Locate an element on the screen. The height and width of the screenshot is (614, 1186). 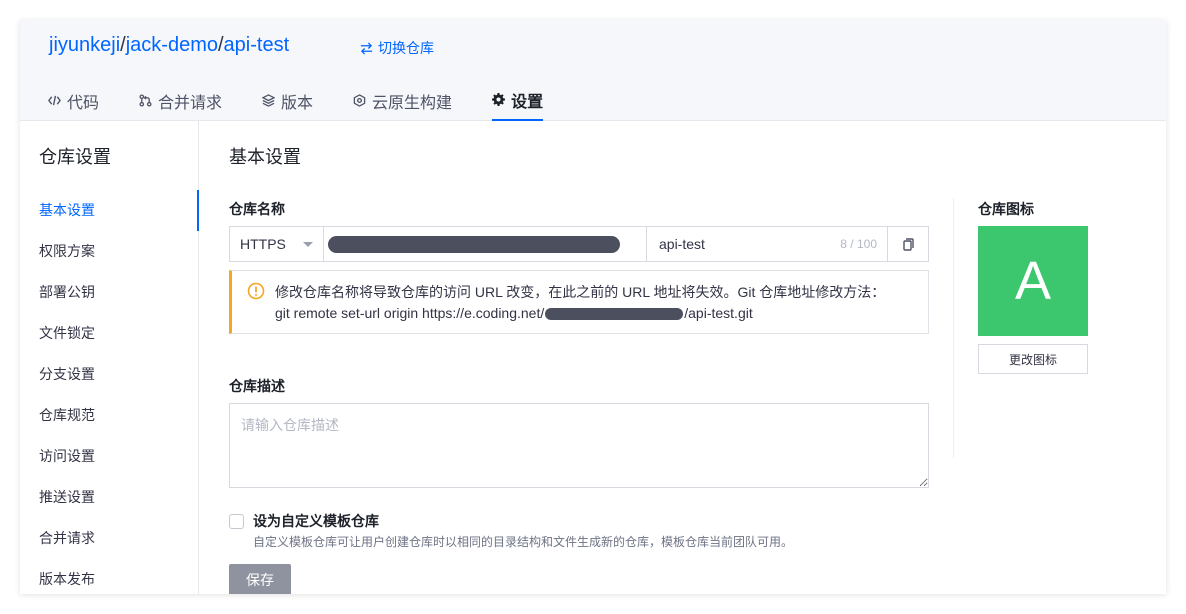
sidebar-item-merge-requests: 合并请求 is located at coordinates (109, 538).